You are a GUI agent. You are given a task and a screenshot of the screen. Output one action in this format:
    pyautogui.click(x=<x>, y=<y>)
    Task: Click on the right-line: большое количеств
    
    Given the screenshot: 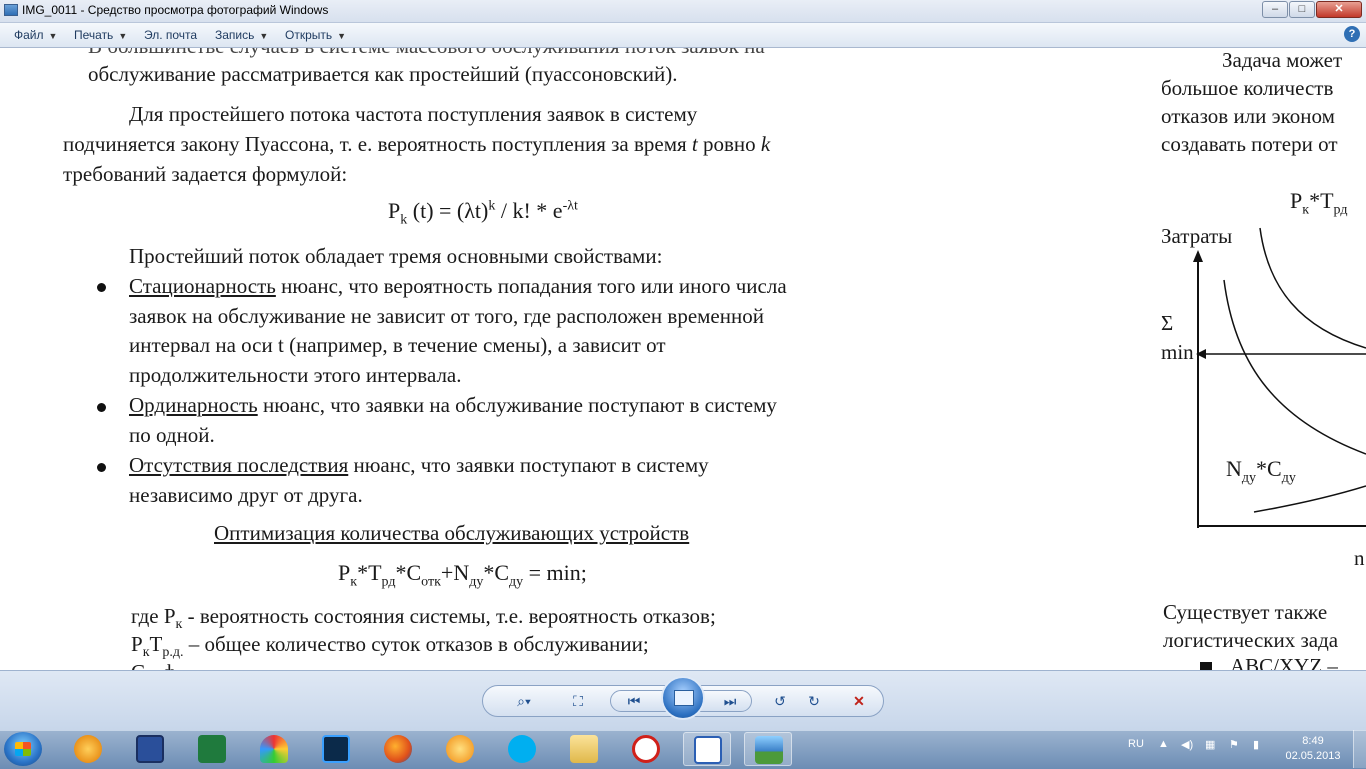 What is the action you would take?
    pyautogui.click(x=1247, y=88)
    